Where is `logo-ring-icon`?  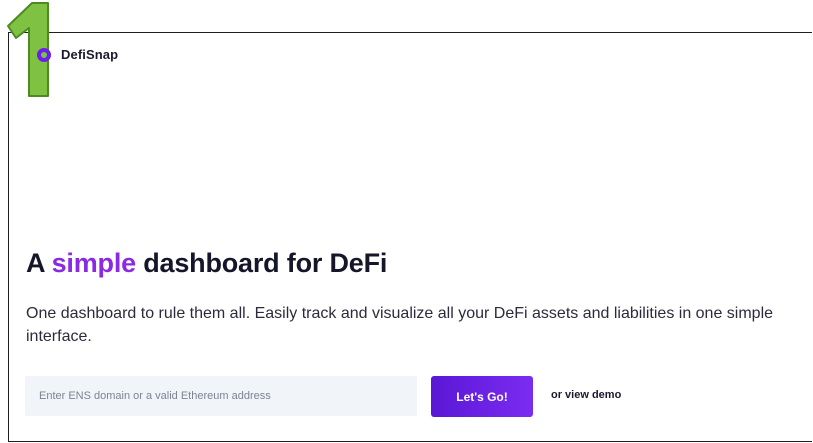
logo-ring-icon is located at coordinates (44, 54).